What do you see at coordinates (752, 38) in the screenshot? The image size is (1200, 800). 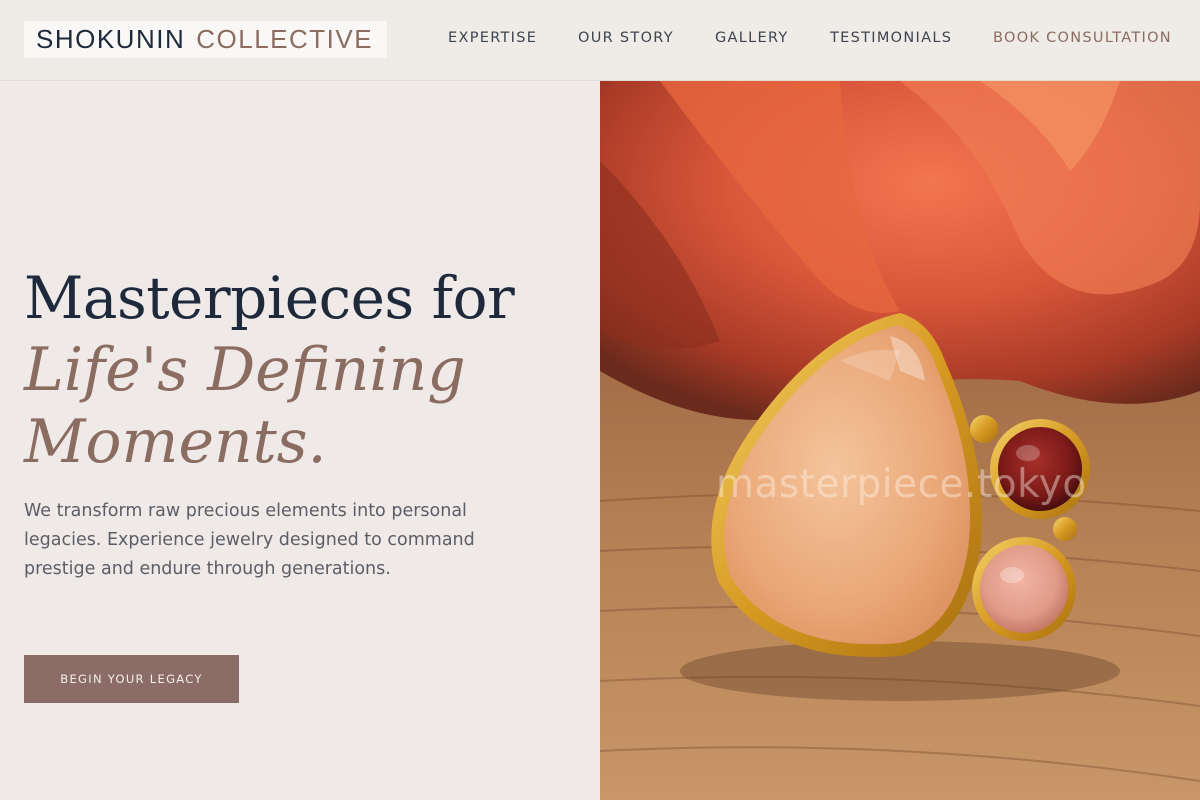 I see `nav-gallery: GALLERY` at bounding box center [752, 38].